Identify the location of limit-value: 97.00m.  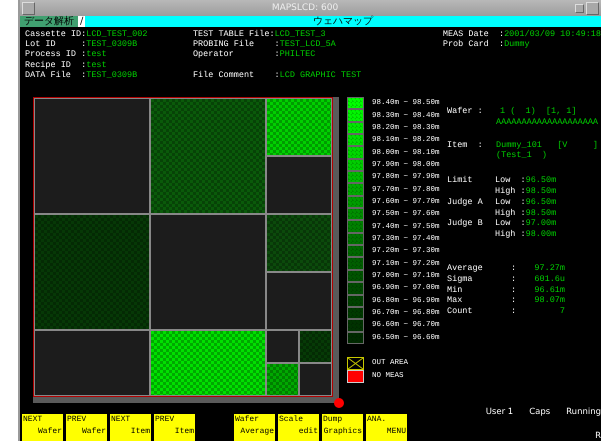
(541, 223).